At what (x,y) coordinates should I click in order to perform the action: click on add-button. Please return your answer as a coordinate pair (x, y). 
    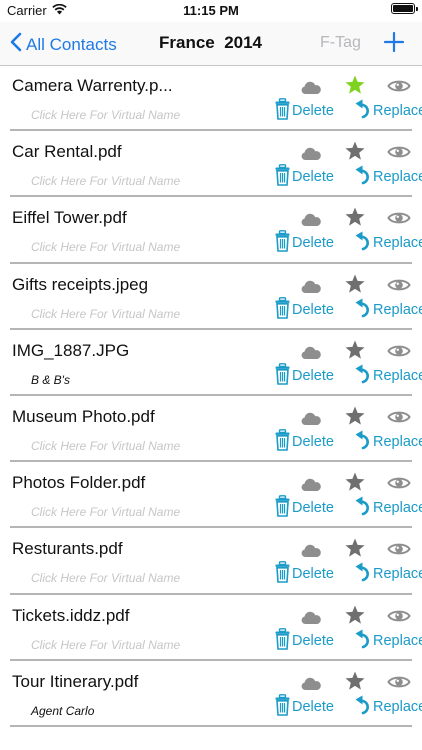
    Looking at the image, I should click on (394, 42).